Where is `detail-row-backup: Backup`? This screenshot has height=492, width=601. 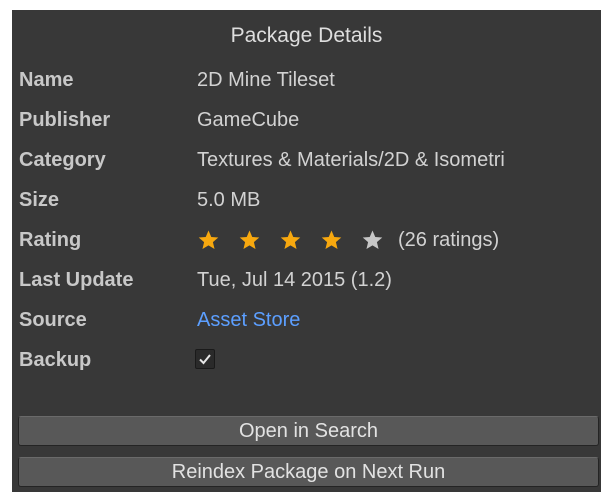 detail-row-backup: Backup is located at coordinates (306, 360).